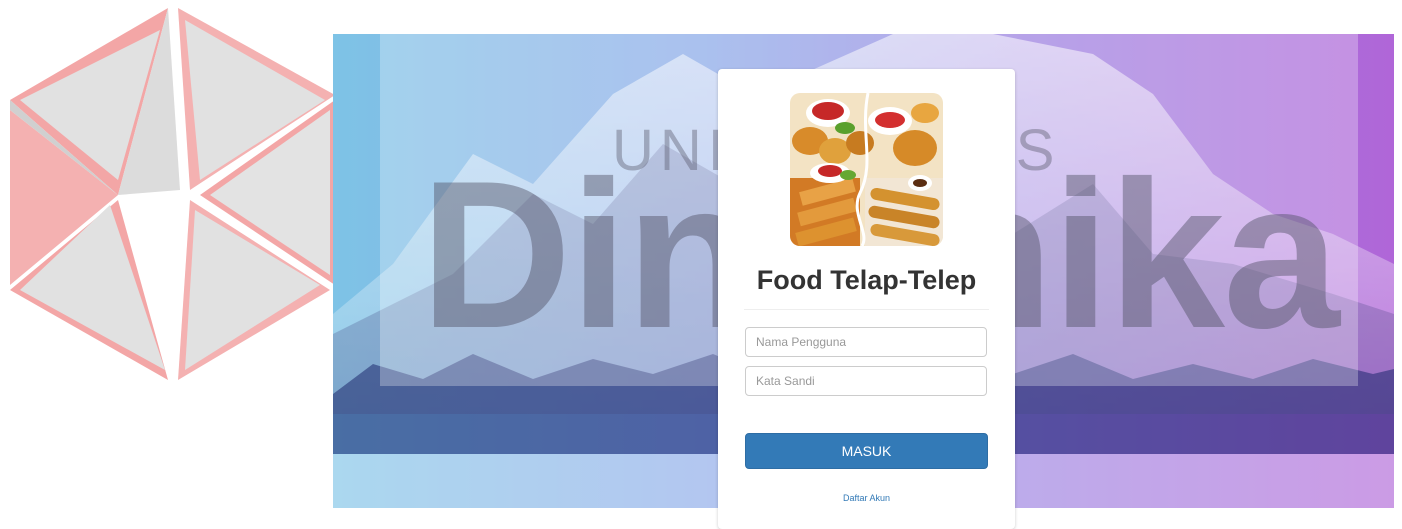 This screenshot has height=529, width=1402. I want to click on login-button: MASUK, so click(866, 451).